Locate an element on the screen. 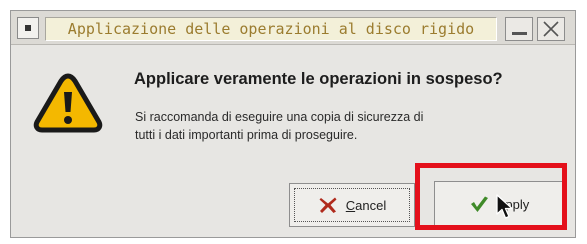 The height and width of the screenshot is (244, 587). minimize-icon is located at coordinates (519, 33).